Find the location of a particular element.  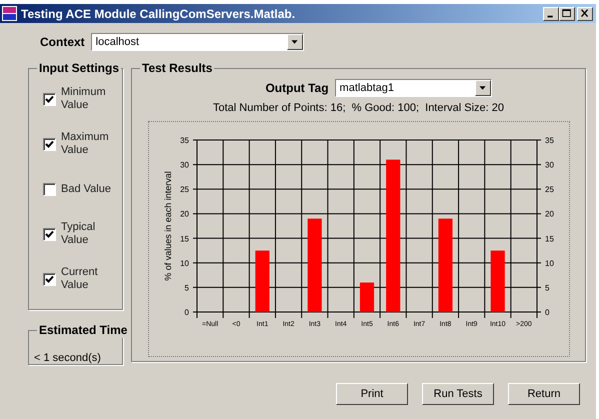

dialog-button: Return is located at coordinates (544, 394).